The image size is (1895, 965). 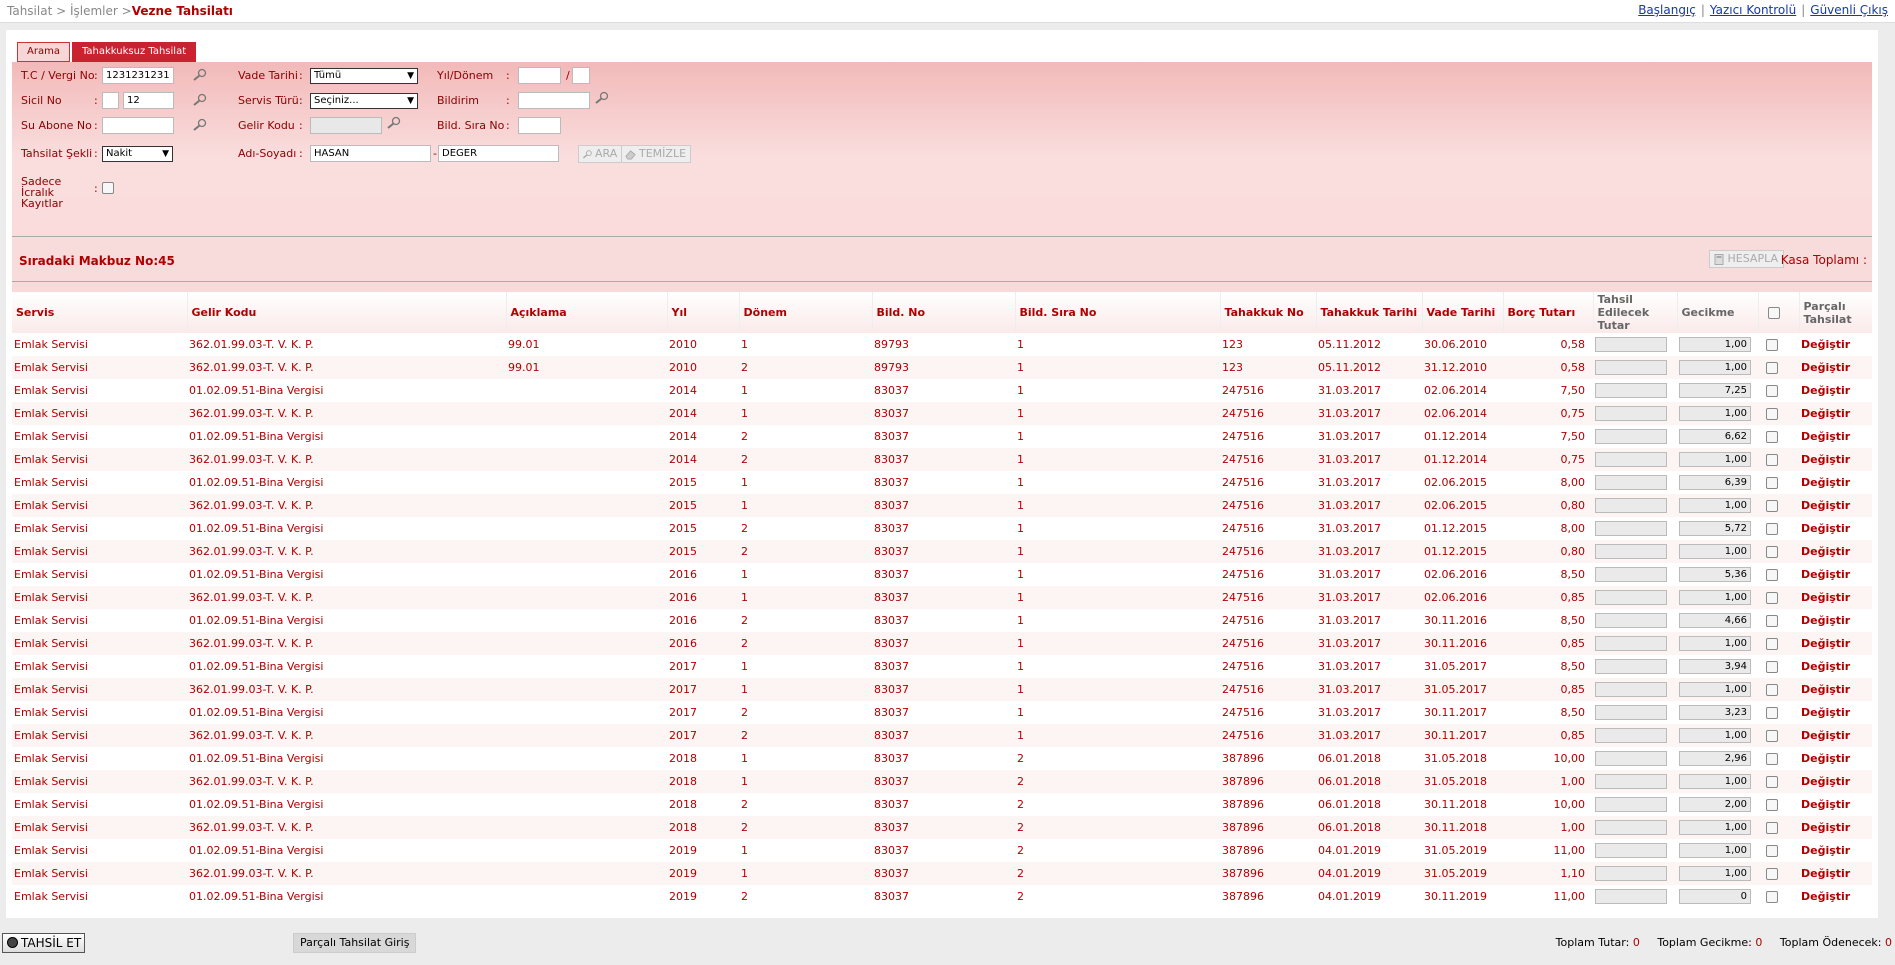 I want to click on su-abone-input, so click(x=138, y=125).